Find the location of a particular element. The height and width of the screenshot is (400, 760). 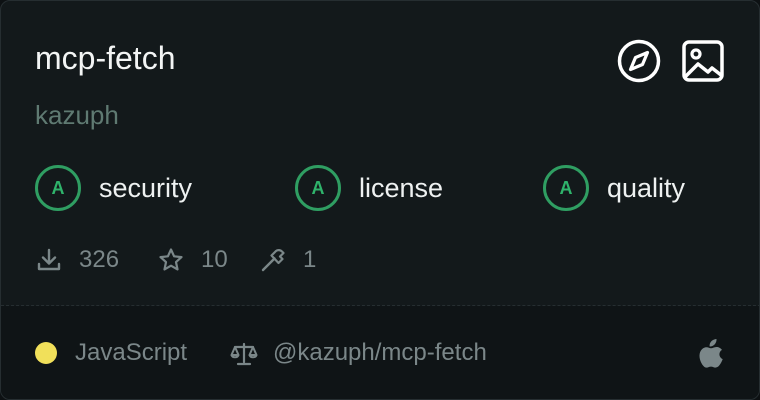

grade-quality: A quality is located at coordinates (614, 188).